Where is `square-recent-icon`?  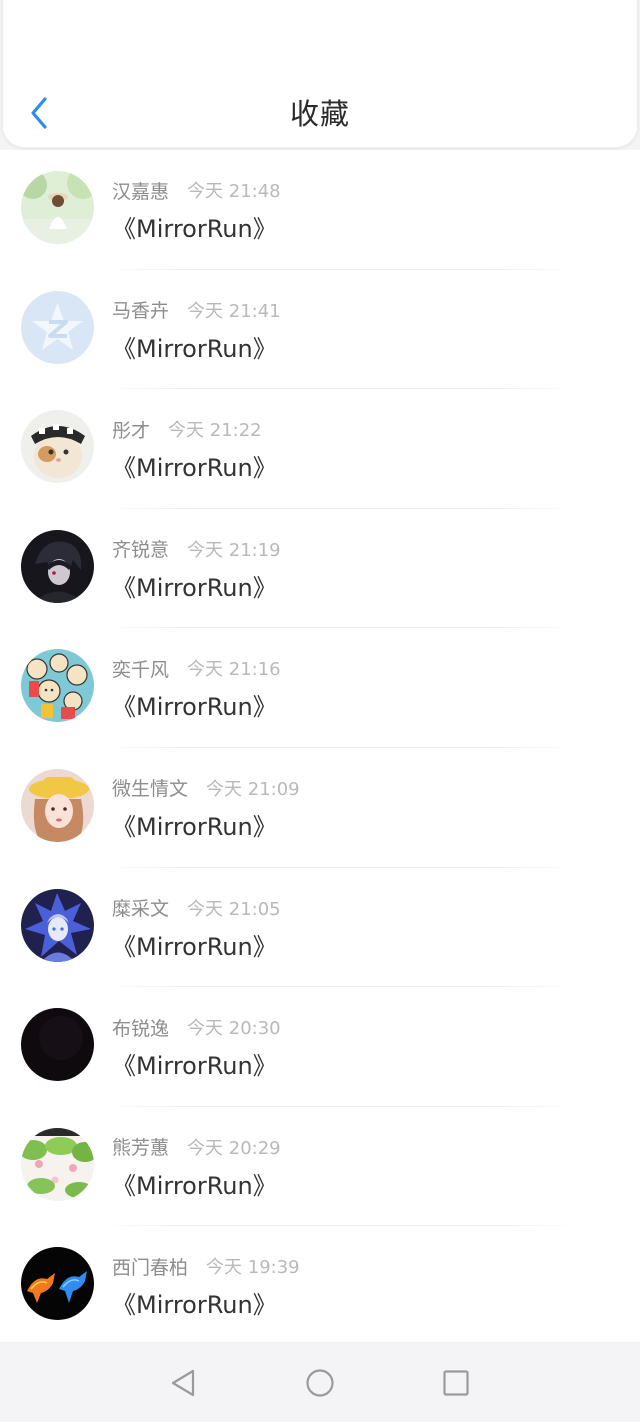
square-recent-icon is located at coordinates (456, 1383).